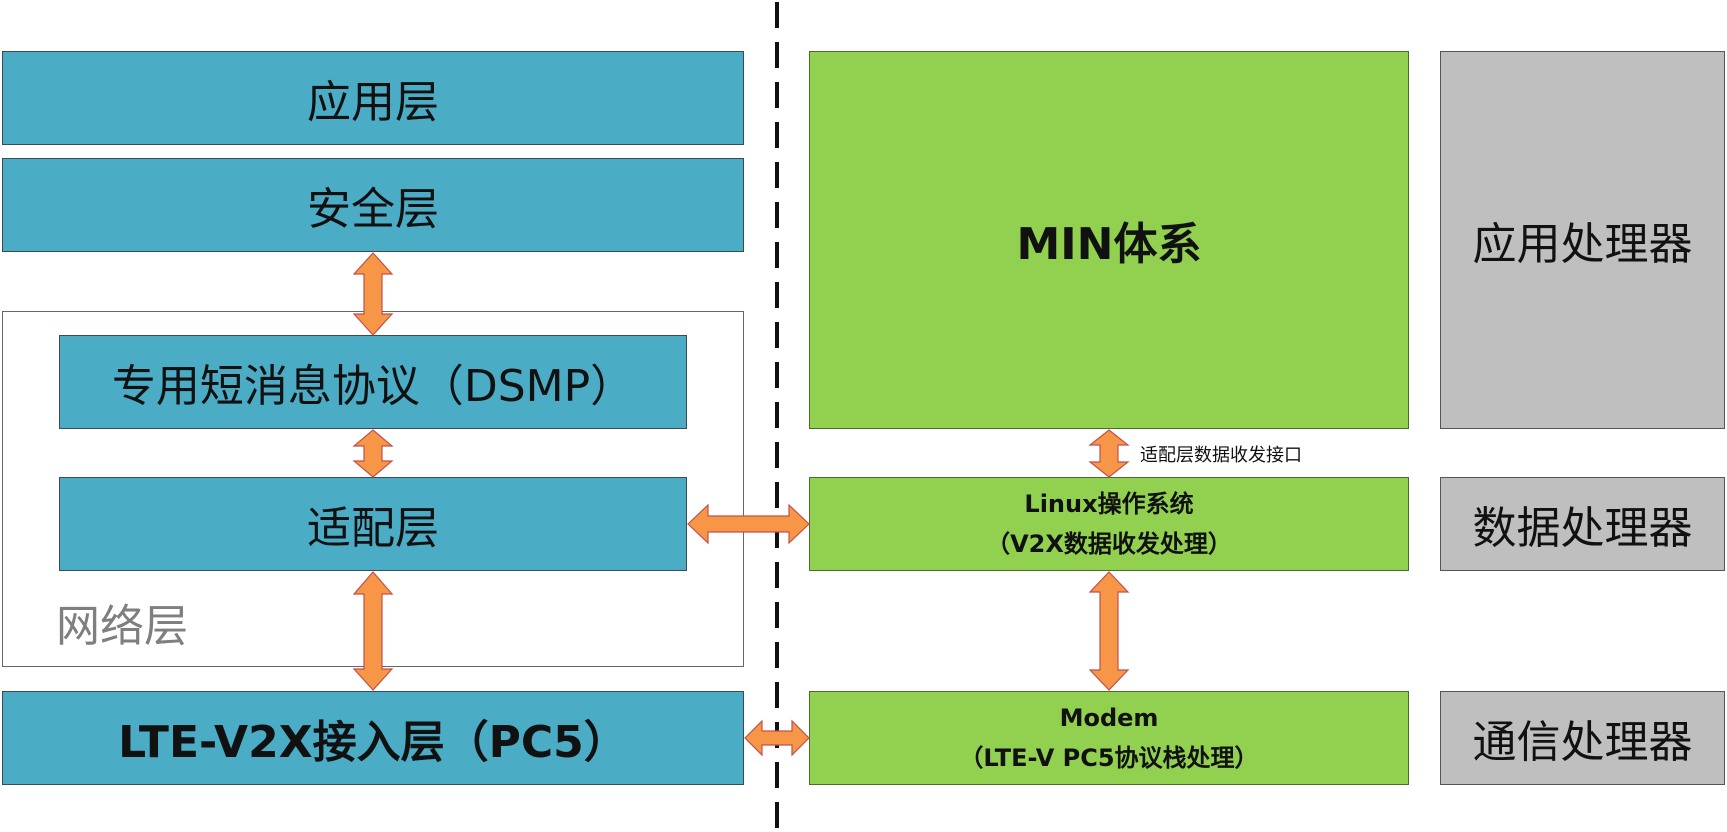 The width and height of the screenshot is (1727, 832). I want to click on adaptation-access-arrow, so click(373, 631).